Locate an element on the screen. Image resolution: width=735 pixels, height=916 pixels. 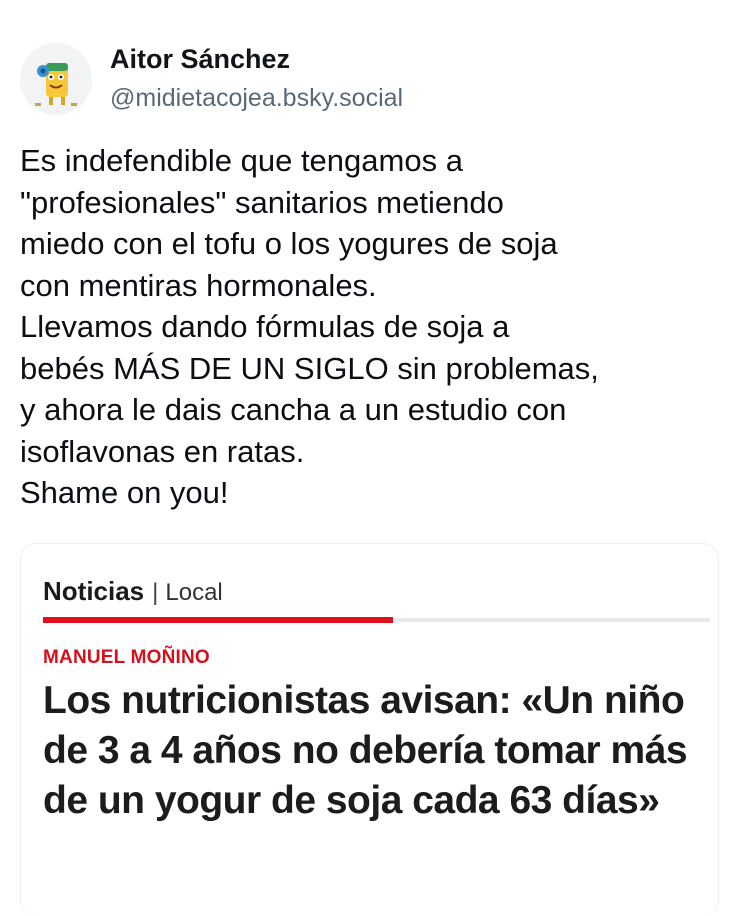
post-line: bebés MÁS DE UN SIGLO sin problemas, is located at coordinates (309, 368).